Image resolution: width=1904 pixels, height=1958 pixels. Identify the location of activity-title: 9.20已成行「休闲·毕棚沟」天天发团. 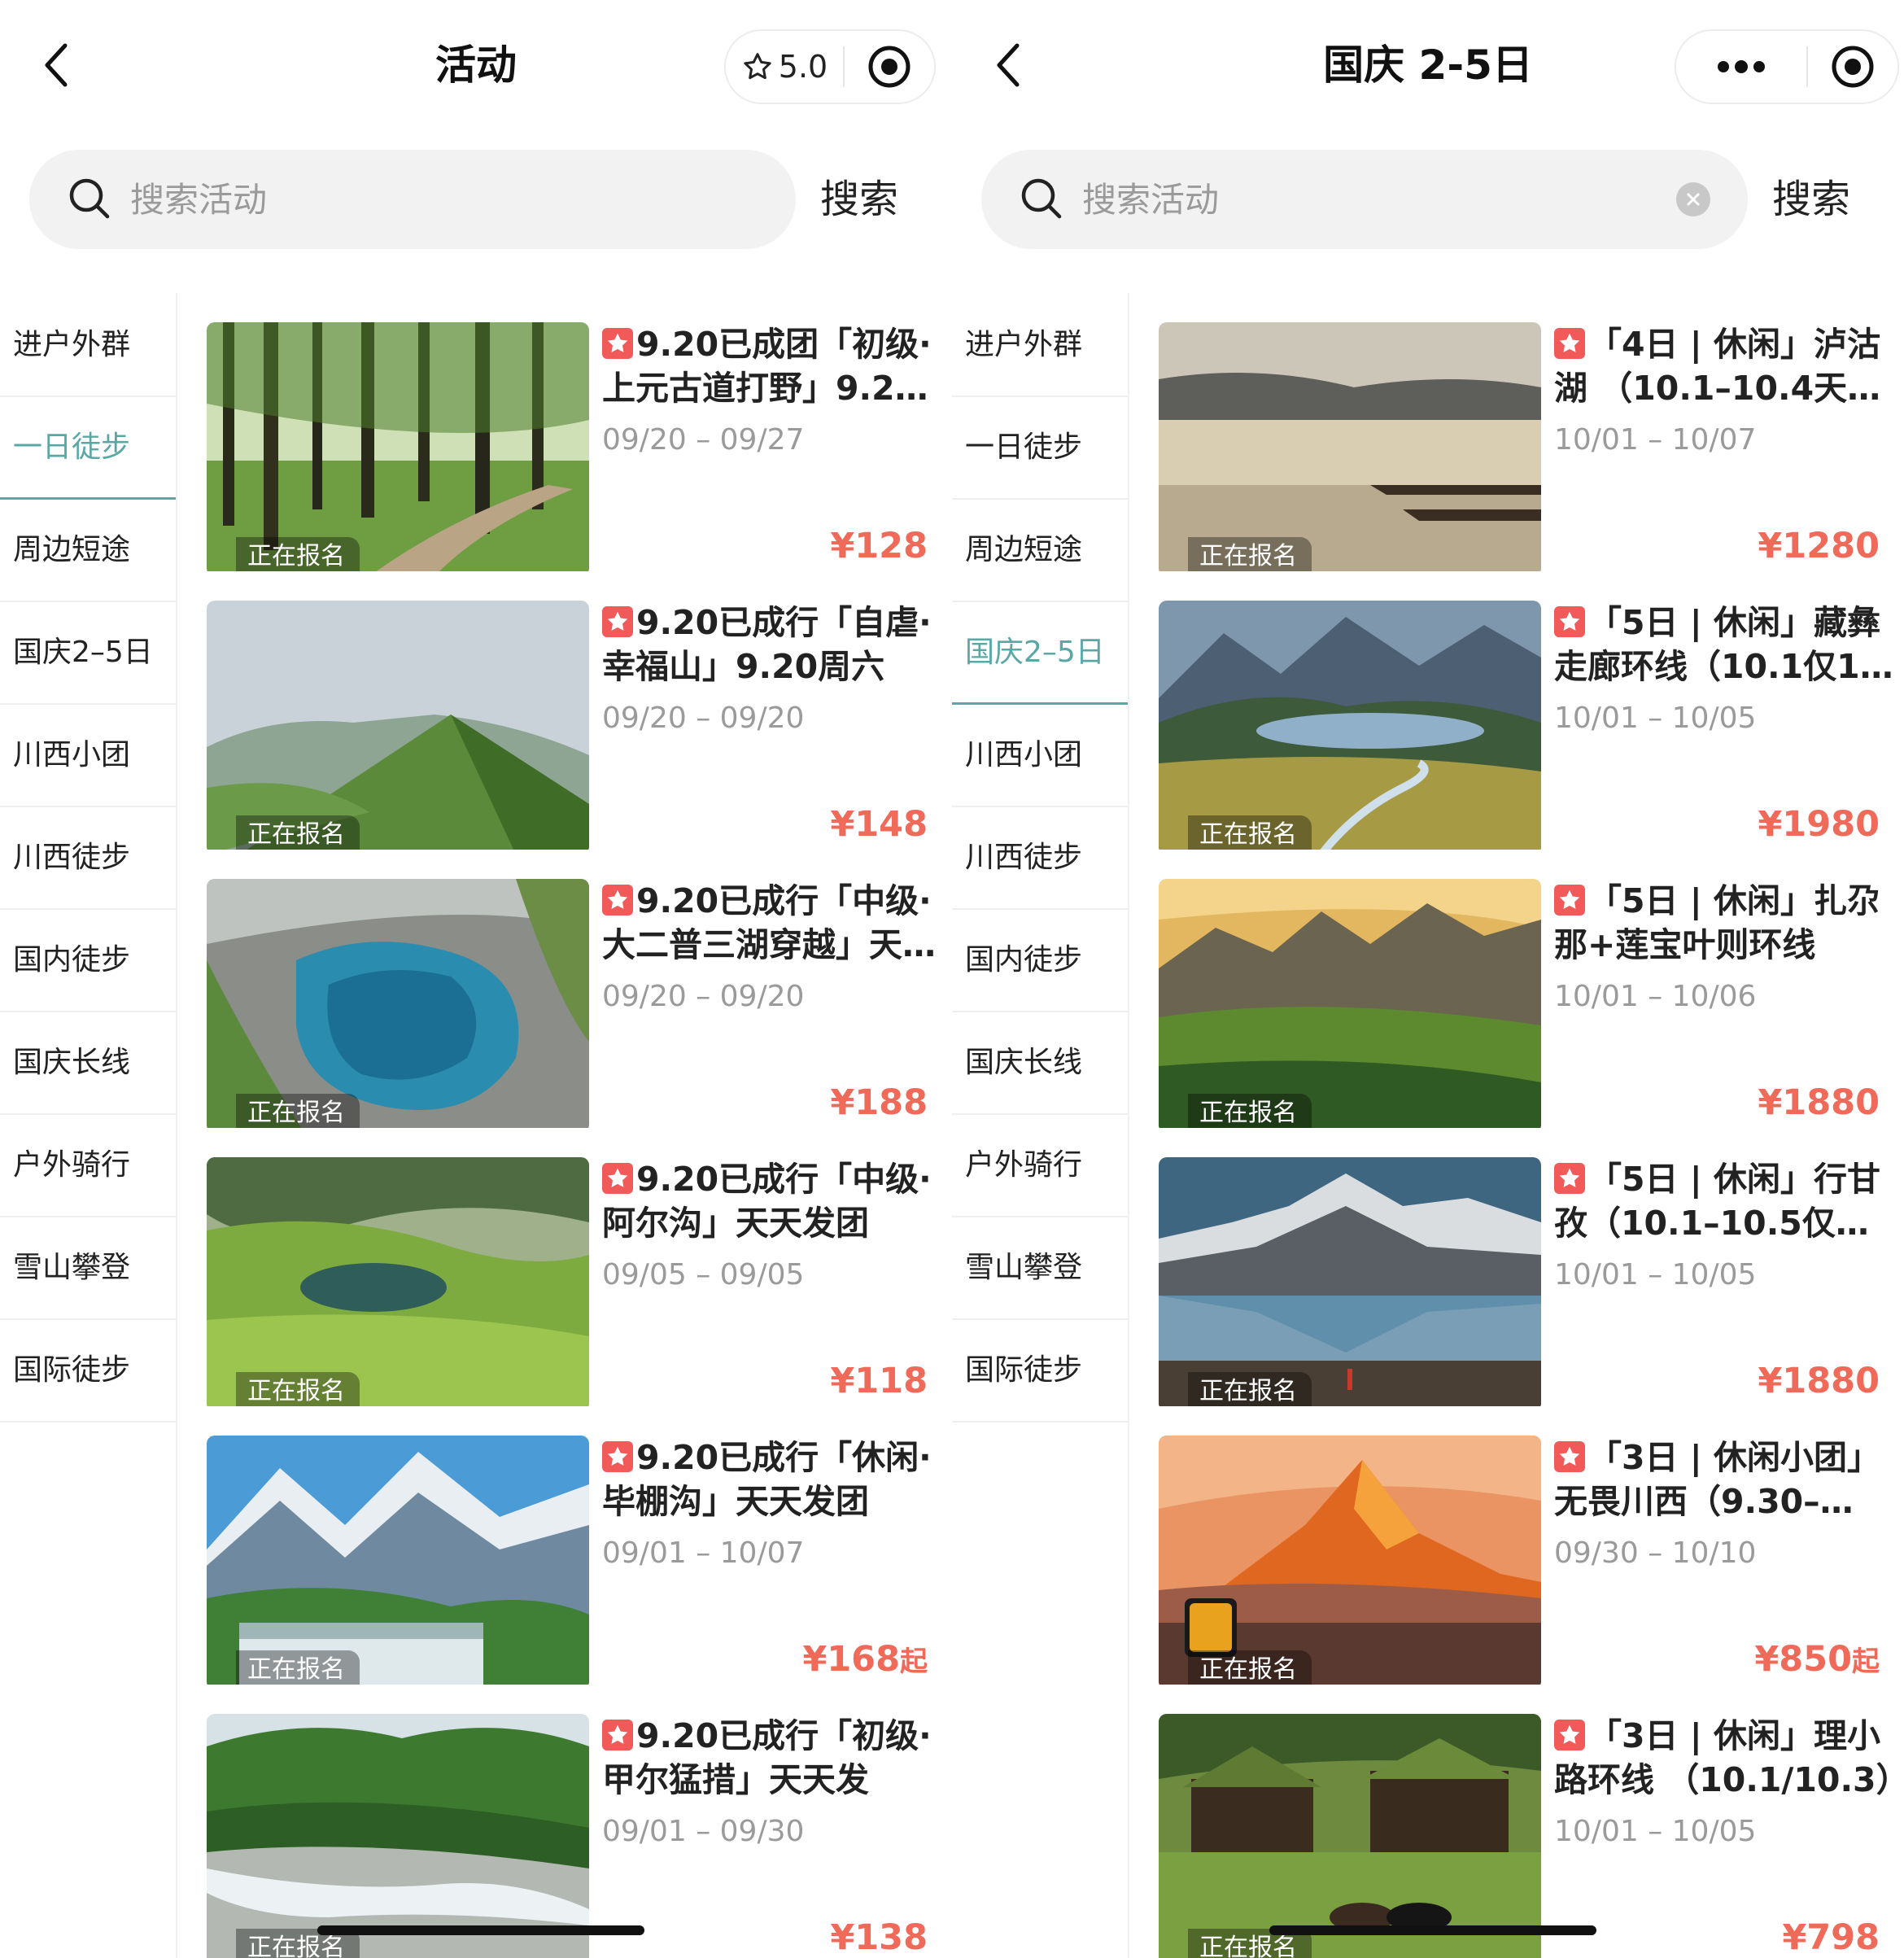
(767, 1479).